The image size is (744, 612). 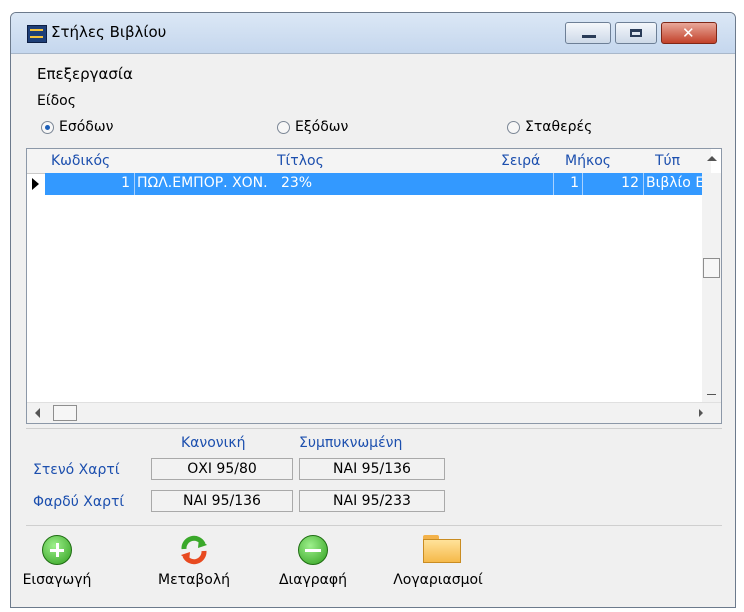 I want to click on maximize-button, so click(x=636, y=33).